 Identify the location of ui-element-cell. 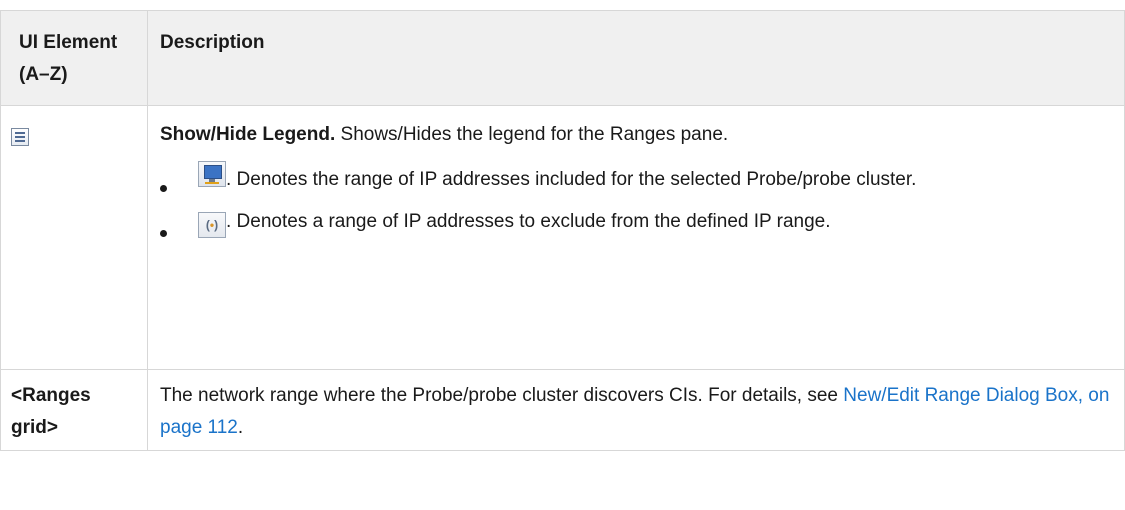
(74, 237).